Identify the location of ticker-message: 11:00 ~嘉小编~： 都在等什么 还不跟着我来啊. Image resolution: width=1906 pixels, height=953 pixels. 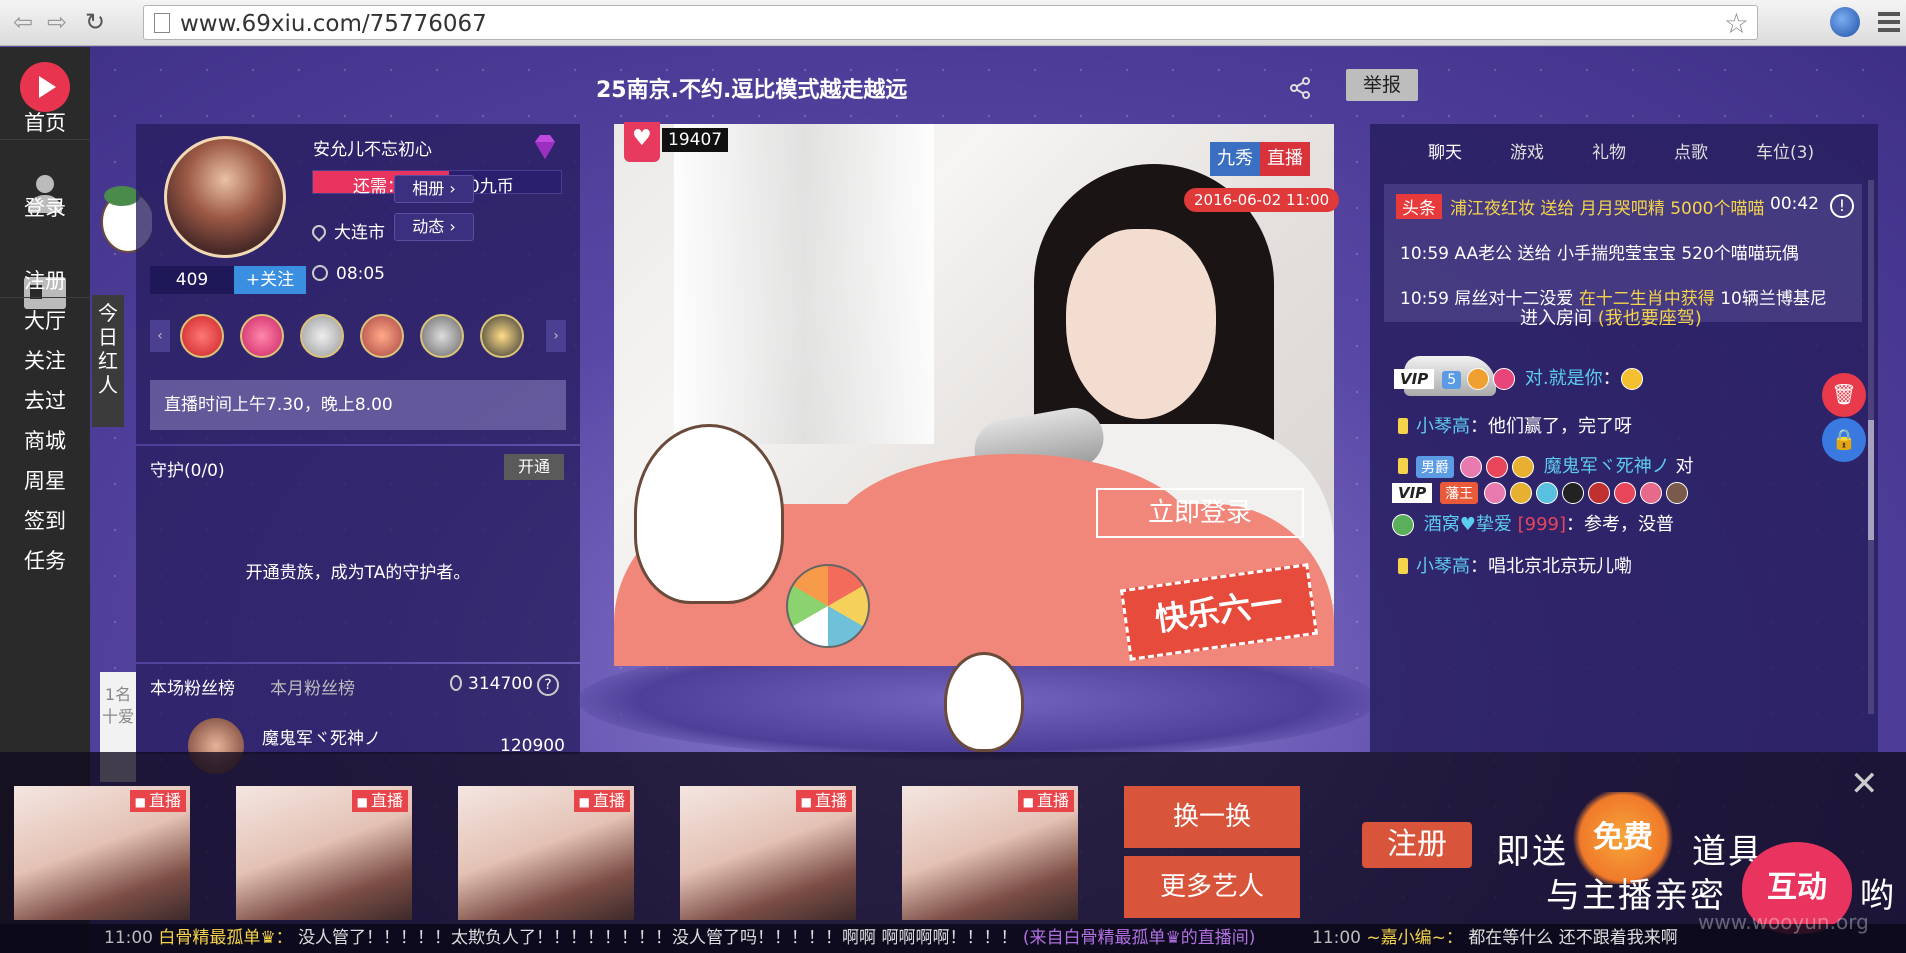
(1495, 938).